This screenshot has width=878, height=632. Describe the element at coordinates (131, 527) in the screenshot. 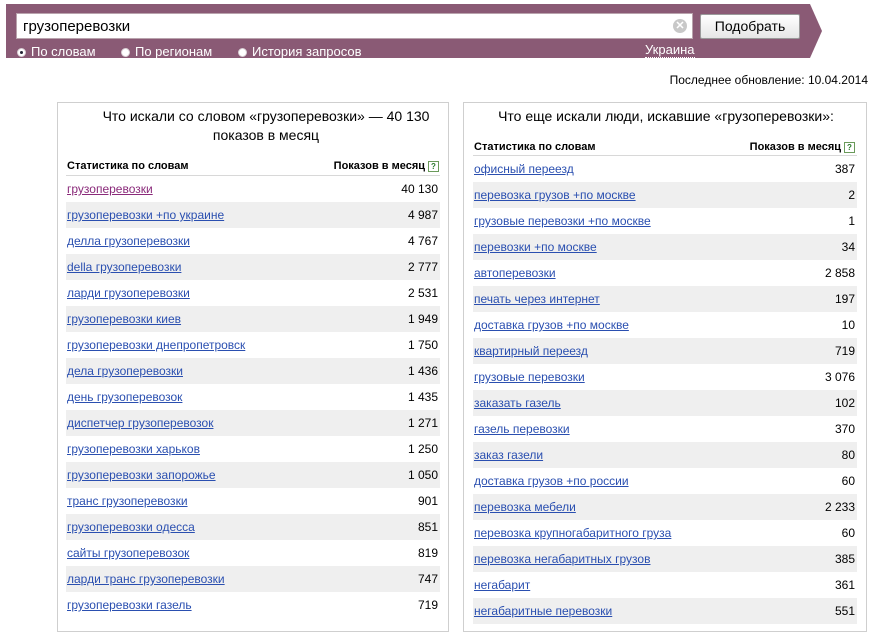

I see `keyword-link: грузоперевозки одесса` at that location.